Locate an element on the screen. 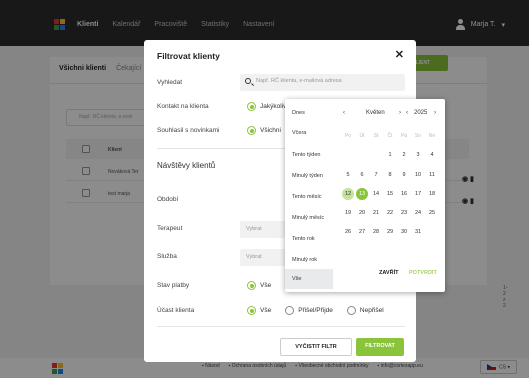 Image resolution: width=529 pixels, height=378 pixels. search-icon is located at coordinates (248, 81).